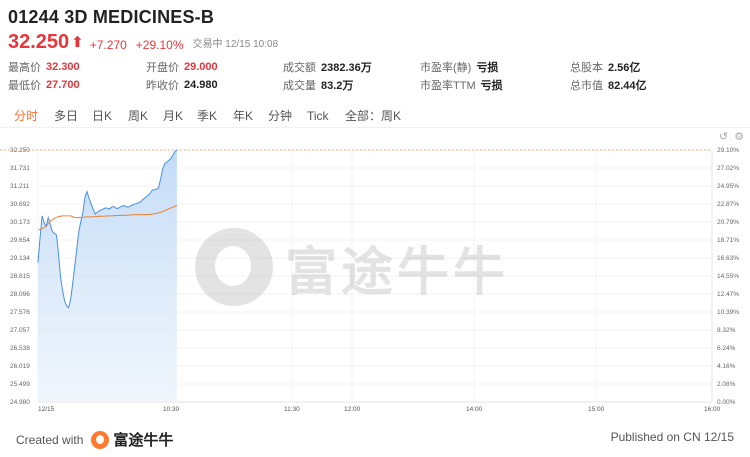 The width and height of the screenshot is (750, 457). Describe the element at coordinates (159, 45) in the screenshot. I see `price-change-percent: +29.10%` at that location.